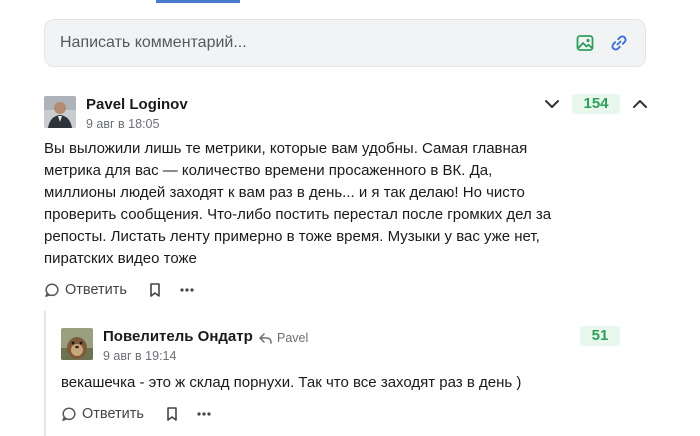 This screenshot has width=700, height=436. I want to click on comment-rating: 154, so click(596, 104).